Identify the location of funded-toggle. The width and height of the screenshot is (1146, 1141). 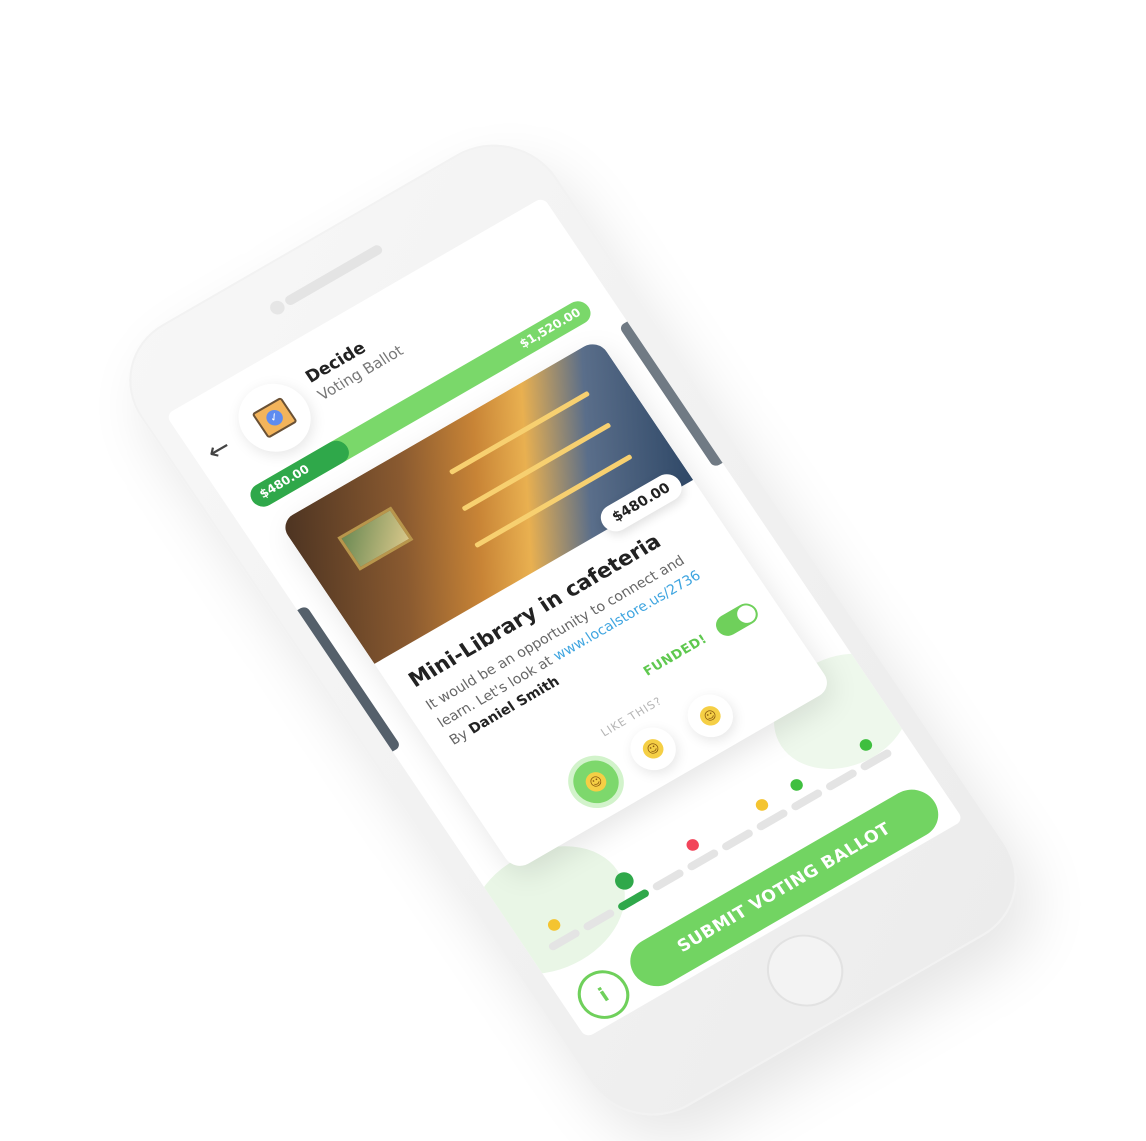
(737, 619).